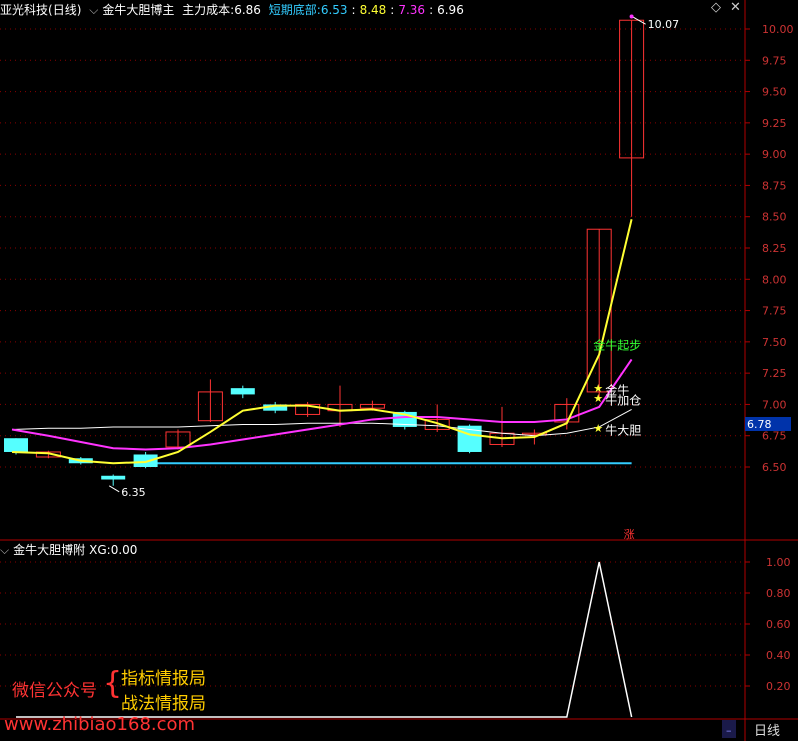 The image size is (798, 741). I want to click on sub-axis: 1.00 0.80 0.60 0.40 0.20, so click(768, 624).